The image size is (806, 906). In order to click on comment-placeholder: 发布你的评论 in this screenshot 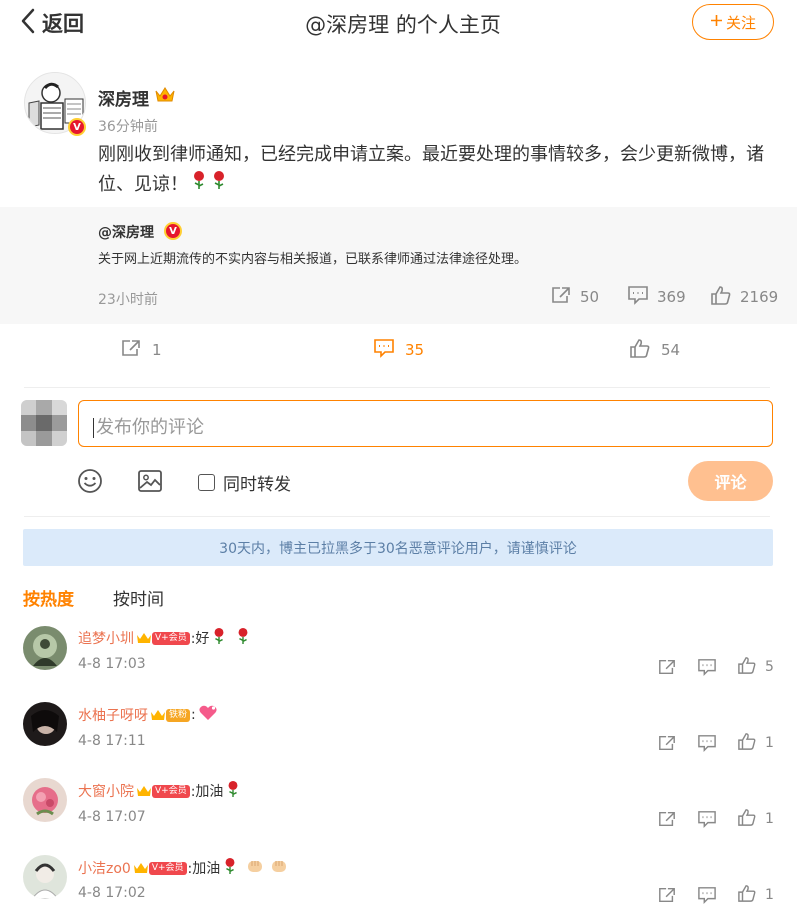, I will do `click(150, 427)`.